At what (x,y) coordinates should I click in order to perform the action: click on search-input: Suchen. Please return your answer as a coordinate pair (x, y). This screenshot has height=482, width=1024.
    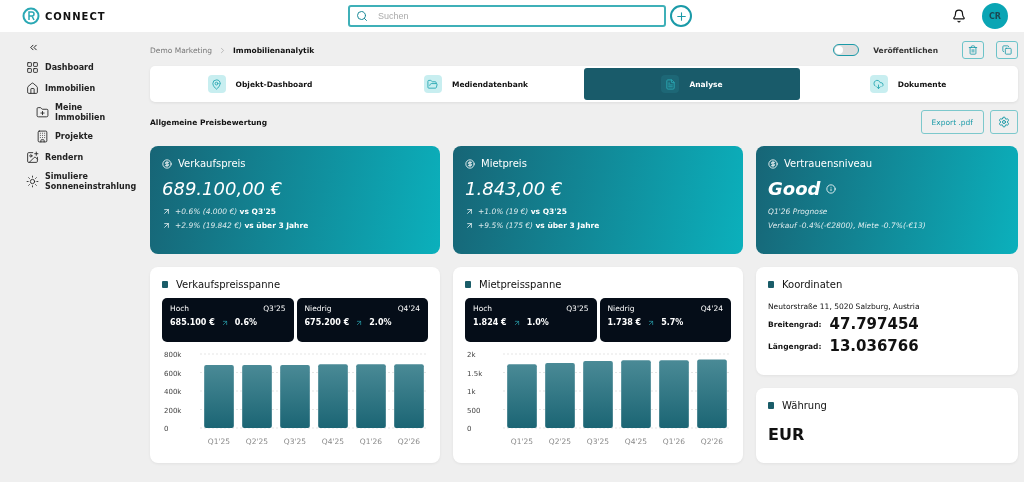
    Looking at the image, I should click on (517, 16).